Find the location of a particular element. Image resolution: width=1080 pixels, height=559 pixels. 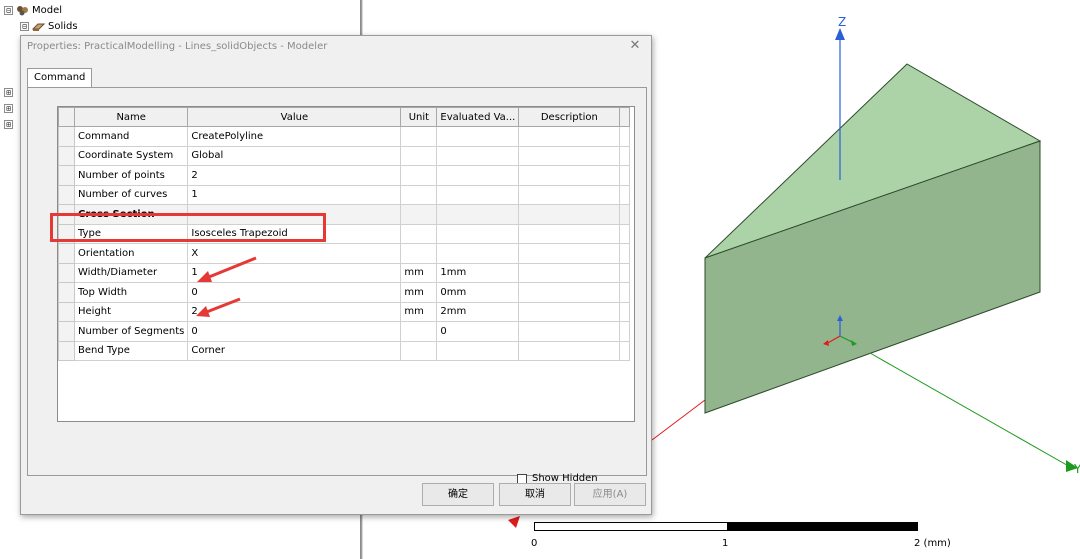

table-row: Bend Type Corner is located at coordinates (344, 350).